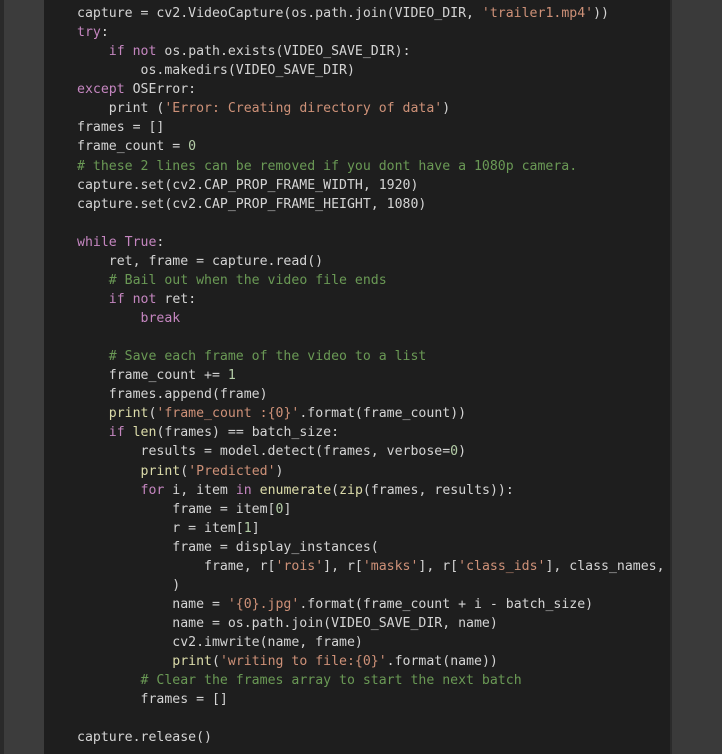  I want to click on code-token: 'masks', so click(390, 566).